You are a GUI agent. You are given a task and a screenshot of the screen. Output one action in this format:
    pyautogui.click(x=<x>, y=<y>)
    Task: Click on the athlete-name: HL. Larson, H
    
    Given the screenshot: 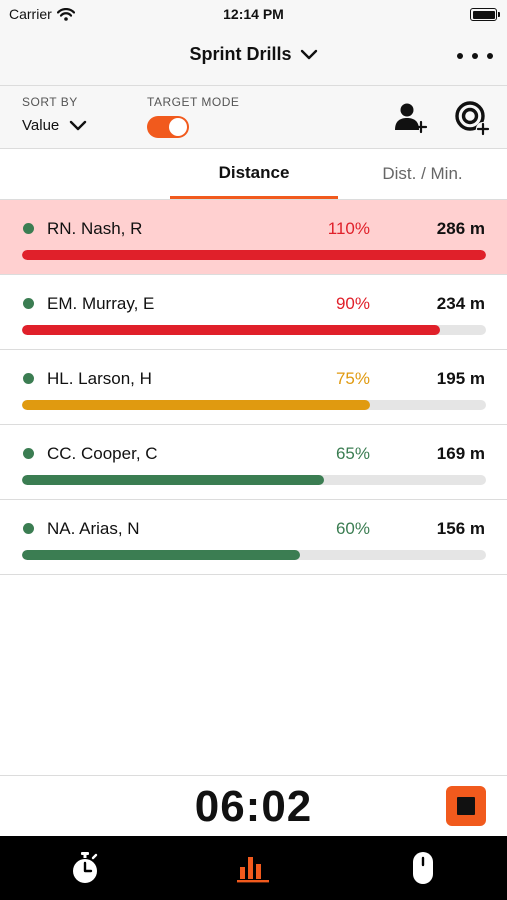 What is the action you would take?
    pyautogui.click(x=99, y=378)
    